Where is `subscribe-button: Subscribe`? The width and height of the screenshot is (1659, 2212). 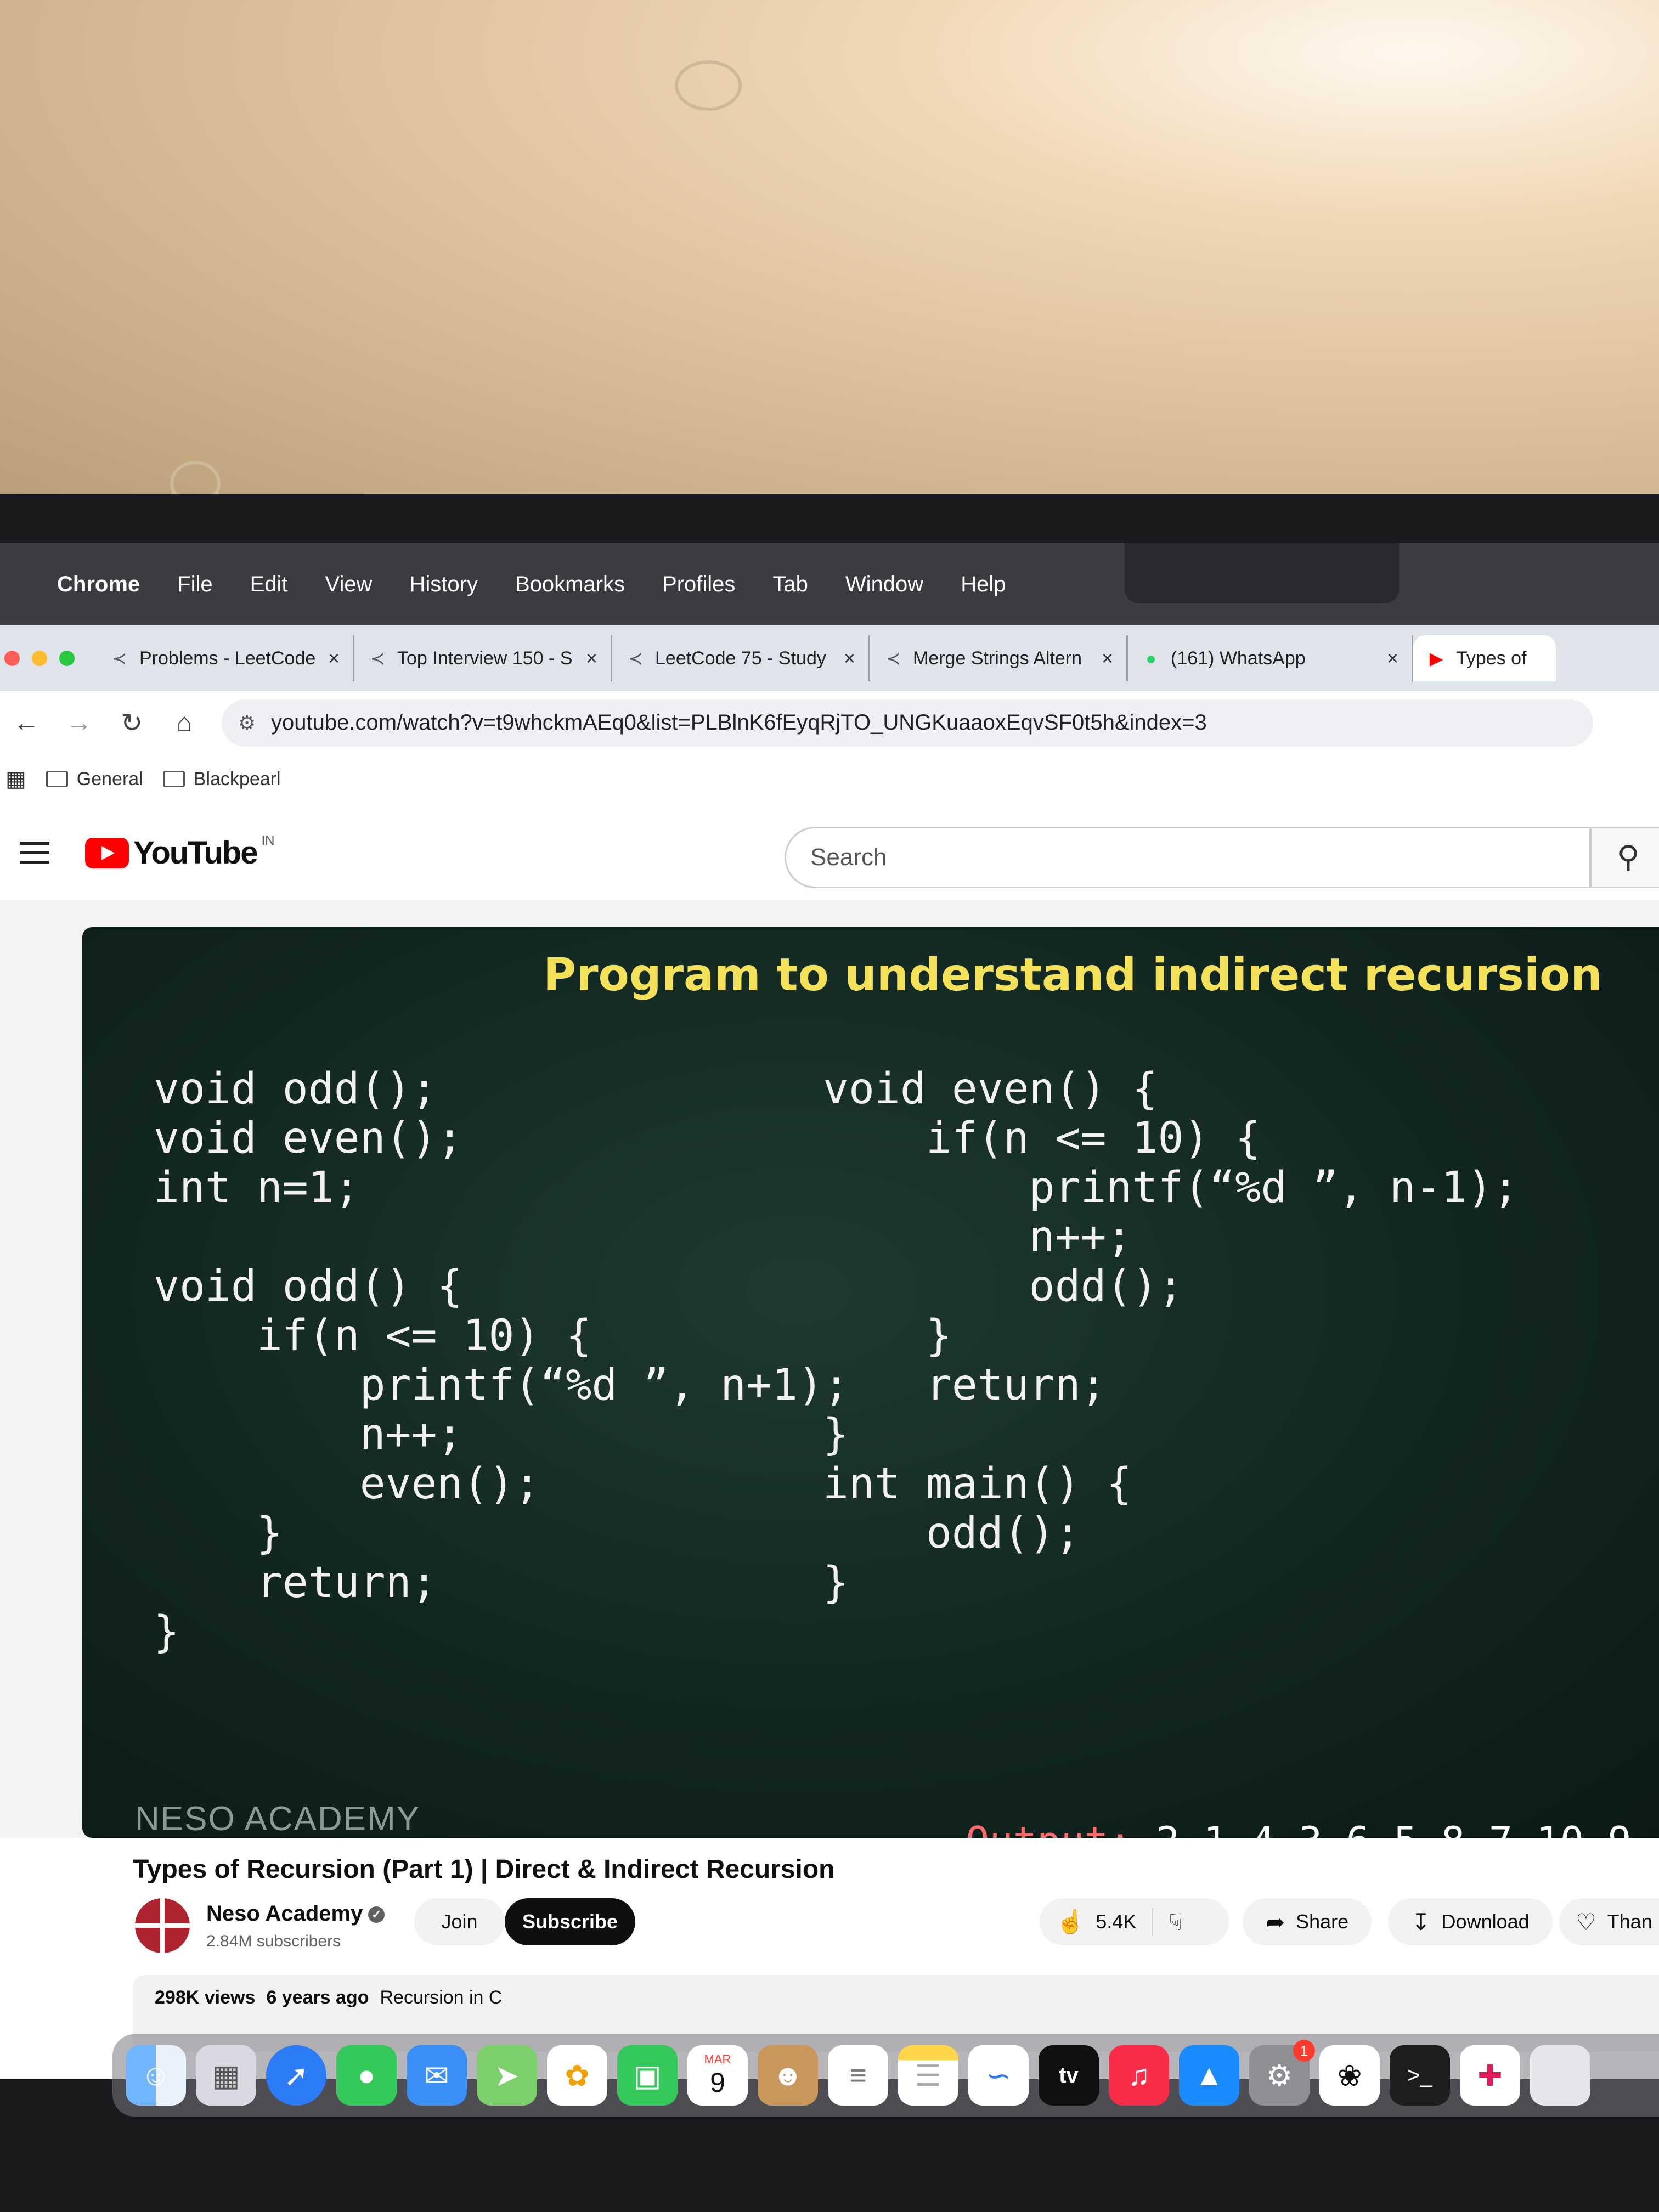
subscribe-button: Subscribe is located at coordinates (570, 1922).